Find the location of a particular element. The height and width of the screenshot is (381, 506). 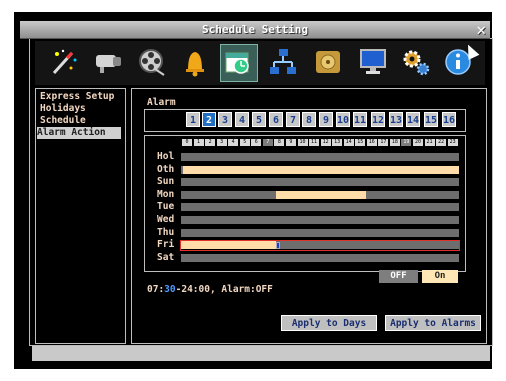

day-label: Fri is located at coordinates (166, 245).